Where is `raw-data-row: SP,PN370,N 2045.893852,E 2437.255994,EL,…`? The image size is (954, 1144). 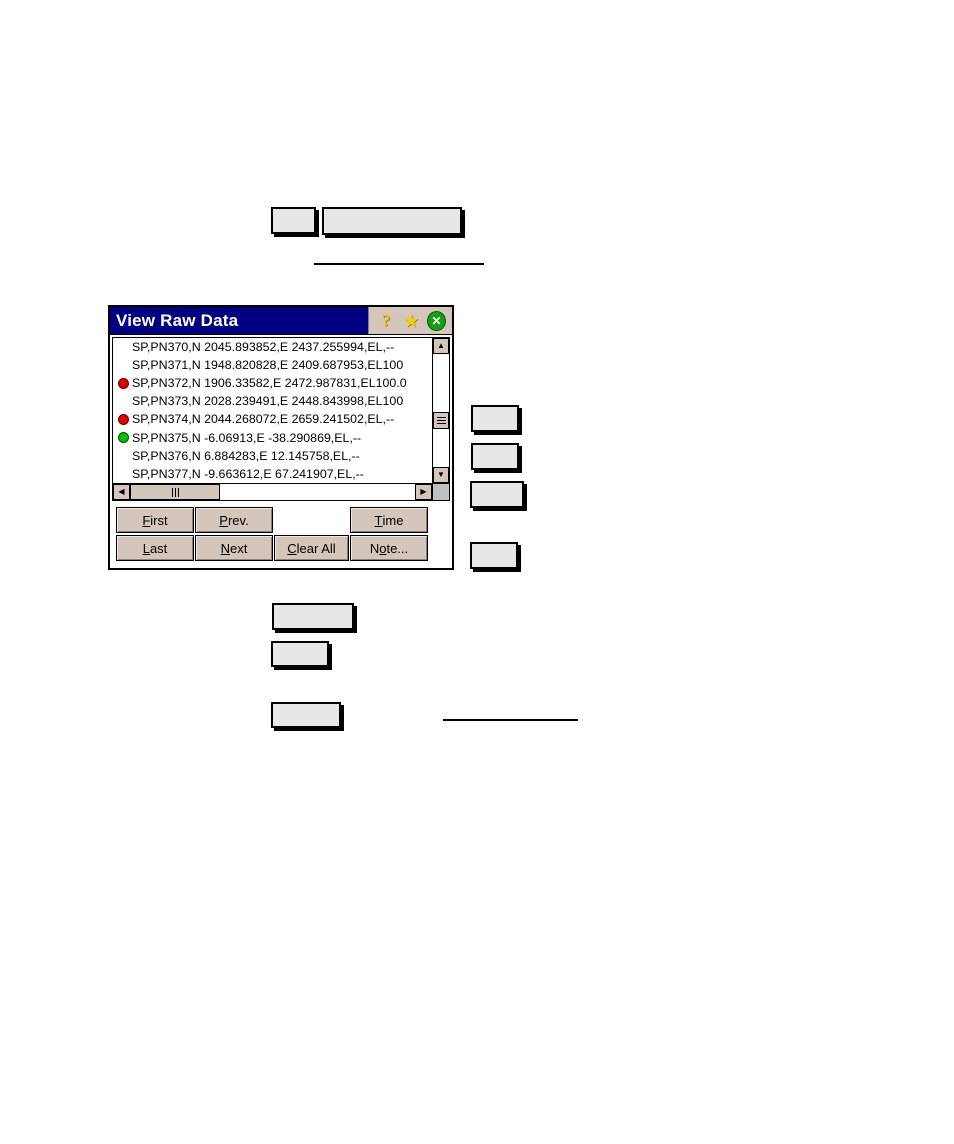 raw-data-row: SP,PN370,N 2045.893852,E 2437.255994,EL,… is located at coordinates (272, 347).